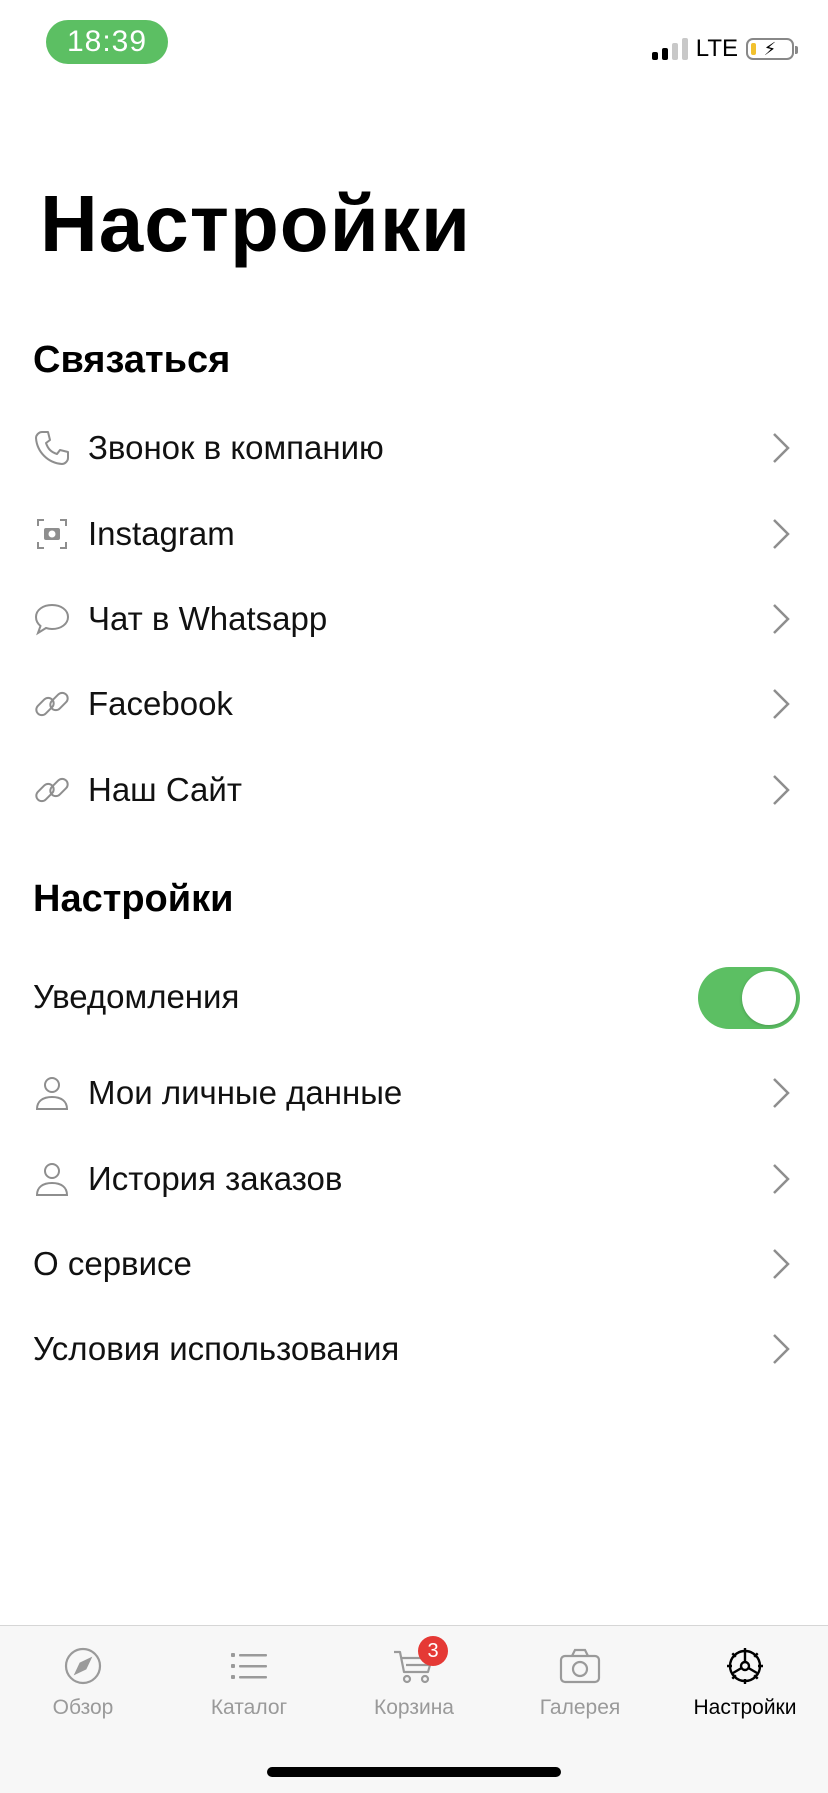  What do you see at coordinates (414, 704) in the screenshot?
I see `facebook-row: Facebook` at bounding box center [414, 704].